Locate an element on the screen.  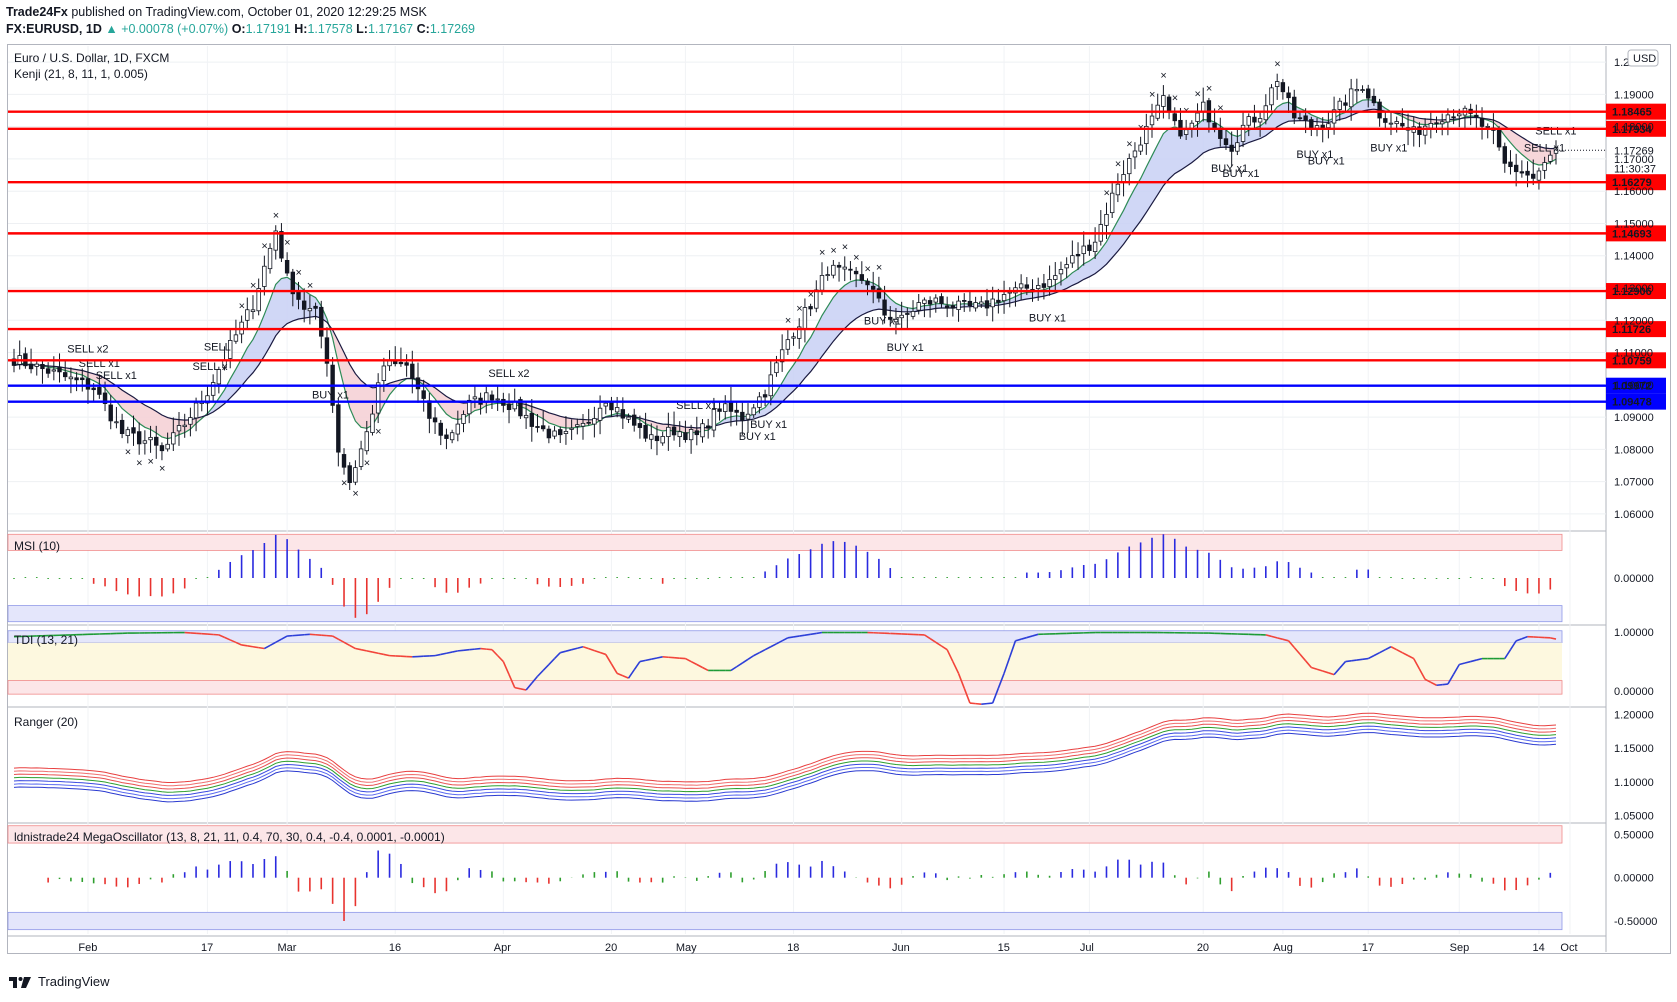
price-tick-label: 1.06000 is located at coordinates (1634, 515).